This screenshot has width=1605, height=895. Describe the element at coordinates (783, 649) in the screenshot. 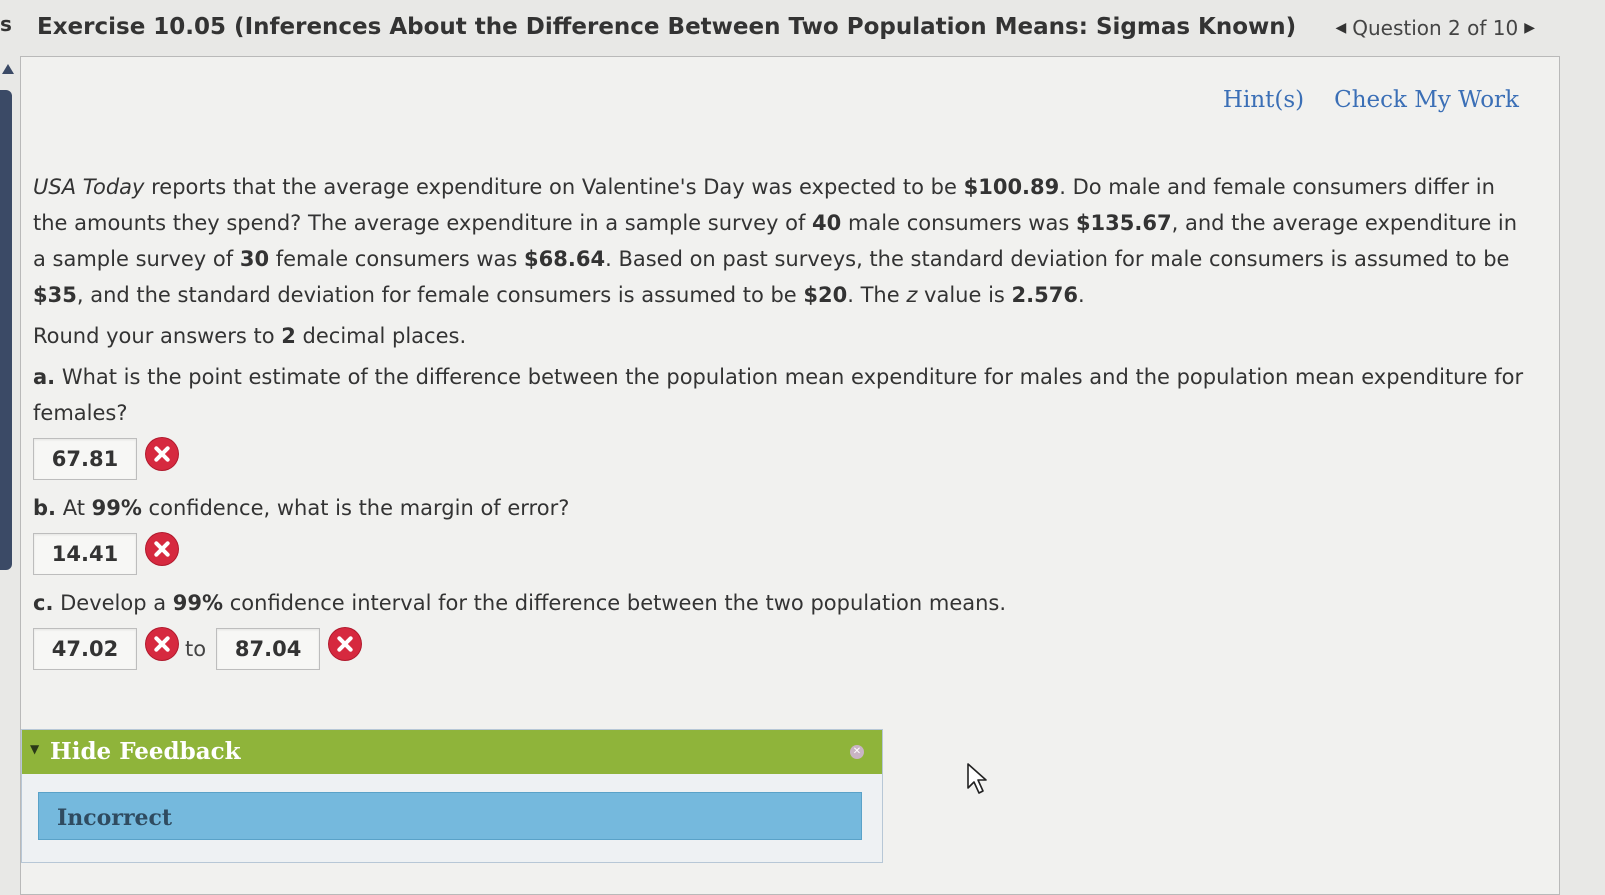

I see `answer-row-c: 47.02 to 87.04` at that location.